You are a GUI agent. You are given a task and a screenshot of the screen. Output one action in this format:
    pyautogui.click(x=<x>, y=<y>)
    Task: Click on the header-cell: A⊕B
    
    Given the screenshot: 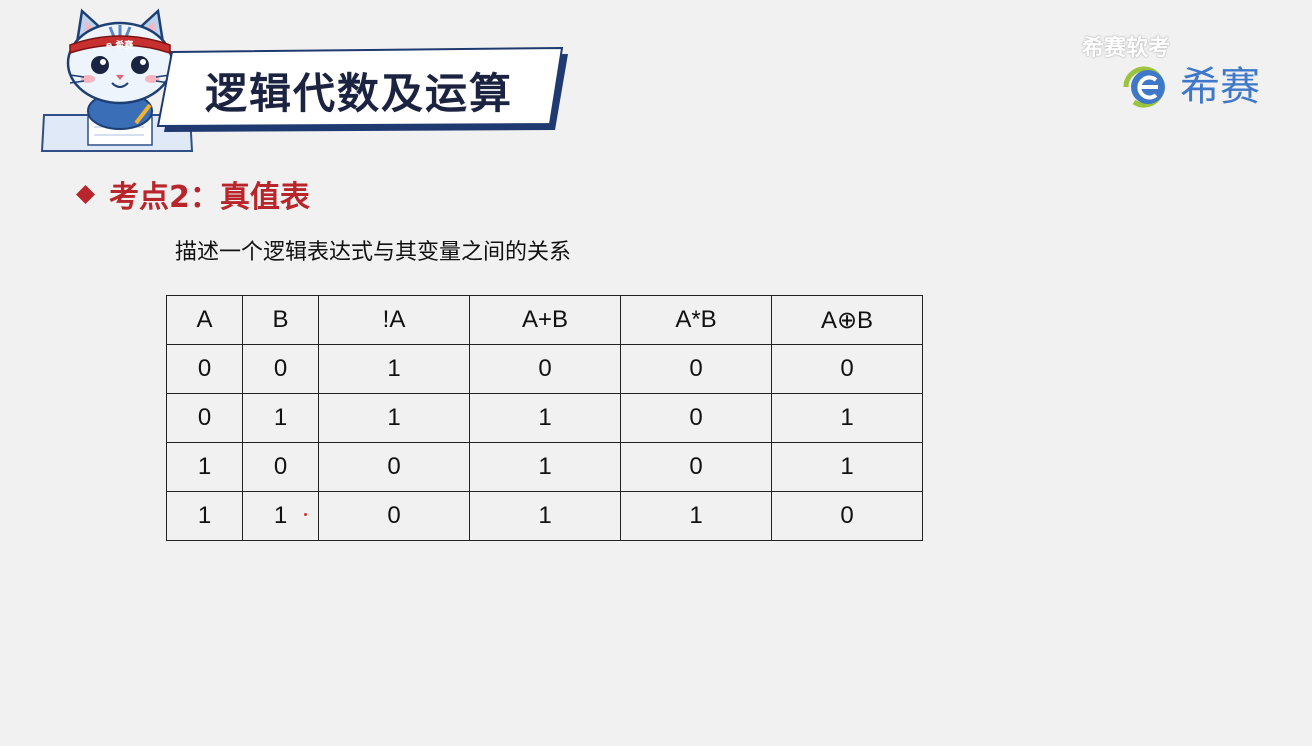 What is the action you would take?
    pyautogui.click(x=847, y=320)
    